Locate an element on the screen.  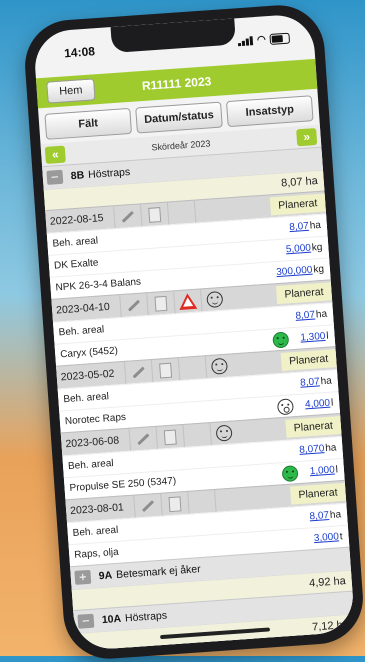
item-value: 5,000 kg is located at coordinates (299, 249).